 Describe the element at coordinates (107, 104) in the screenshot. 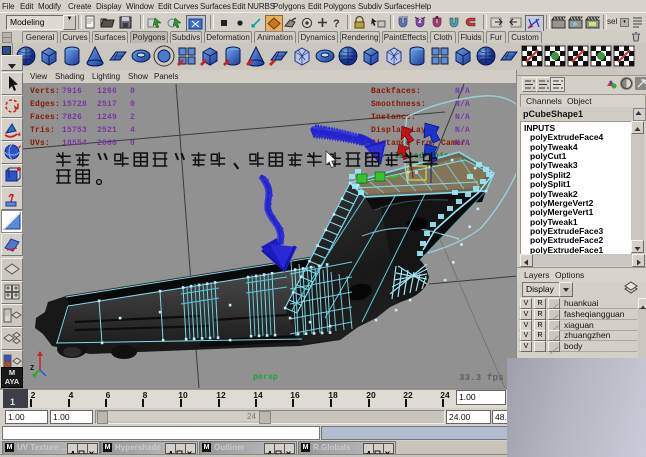

I see `svg-text: 2517` at that location.